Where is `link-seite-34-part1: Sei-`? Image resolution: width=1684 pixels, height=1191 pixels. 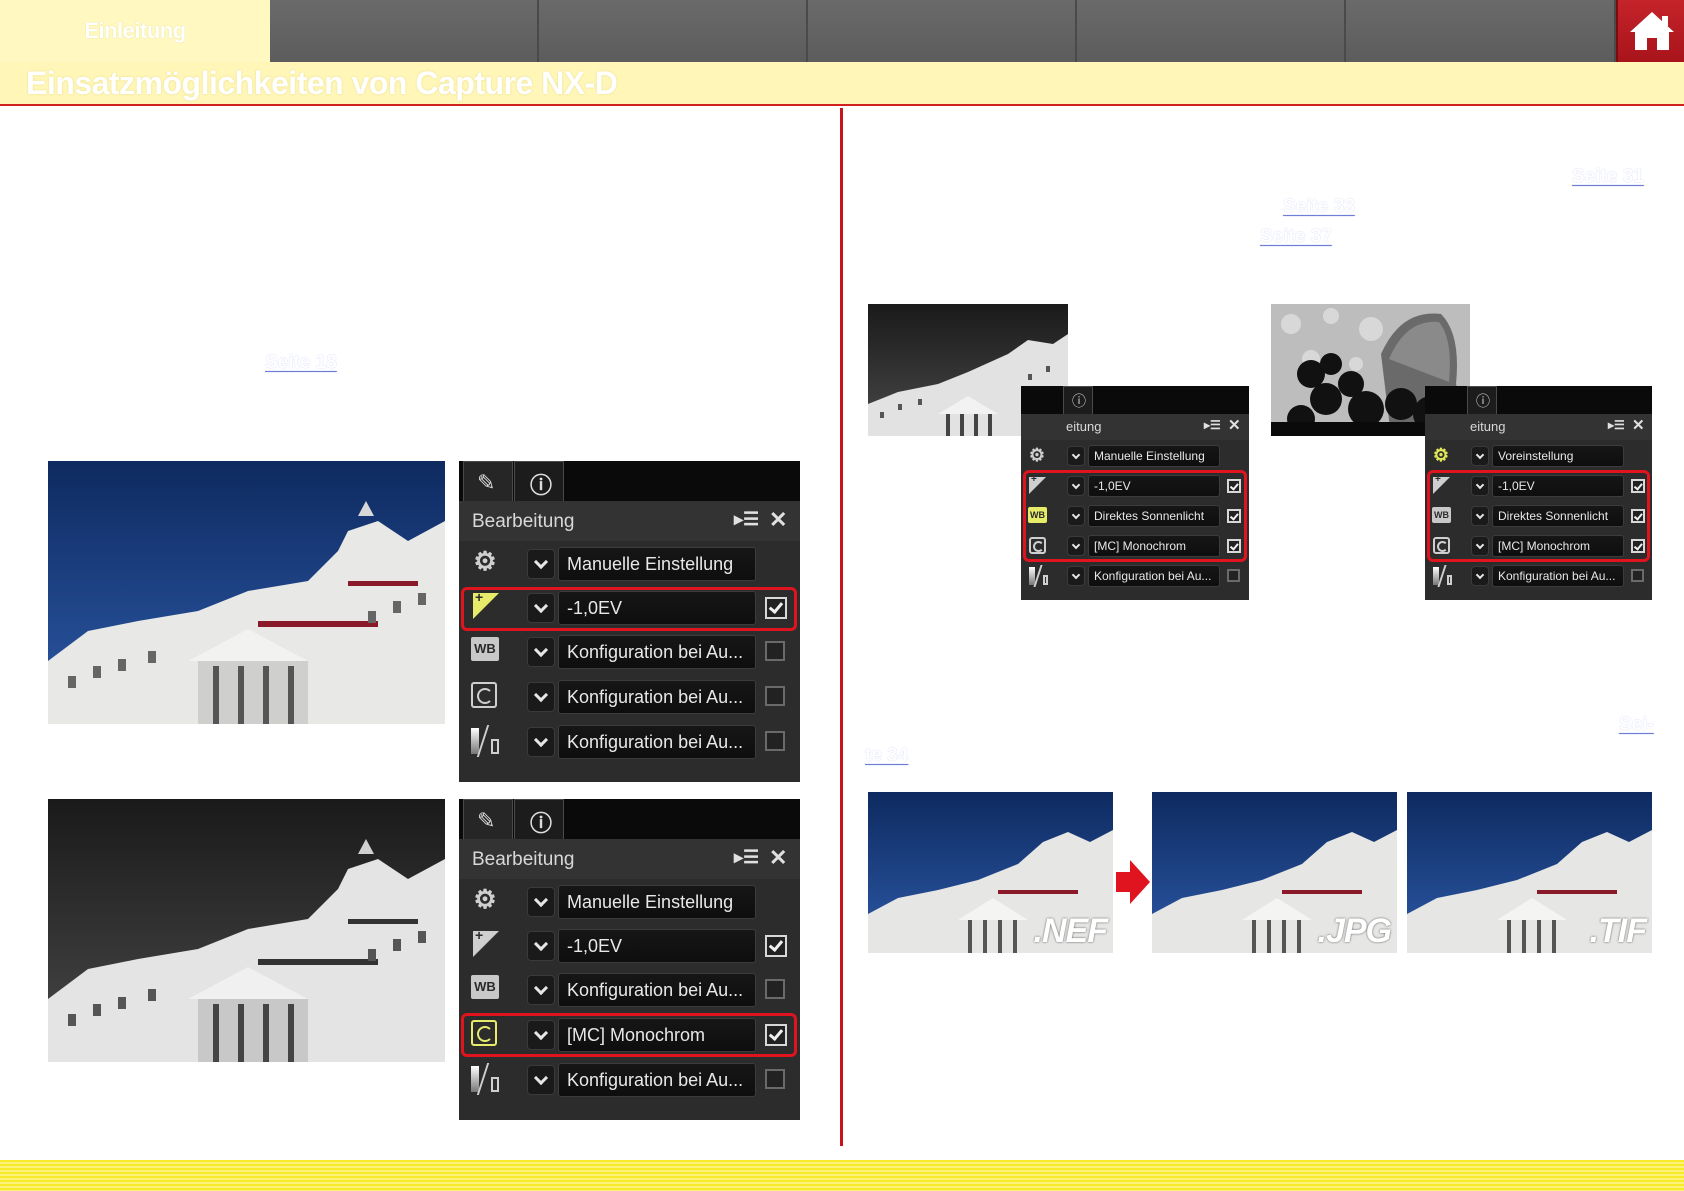 link-seite-34-part1: Sei- is located at coordinates (1636, 725).